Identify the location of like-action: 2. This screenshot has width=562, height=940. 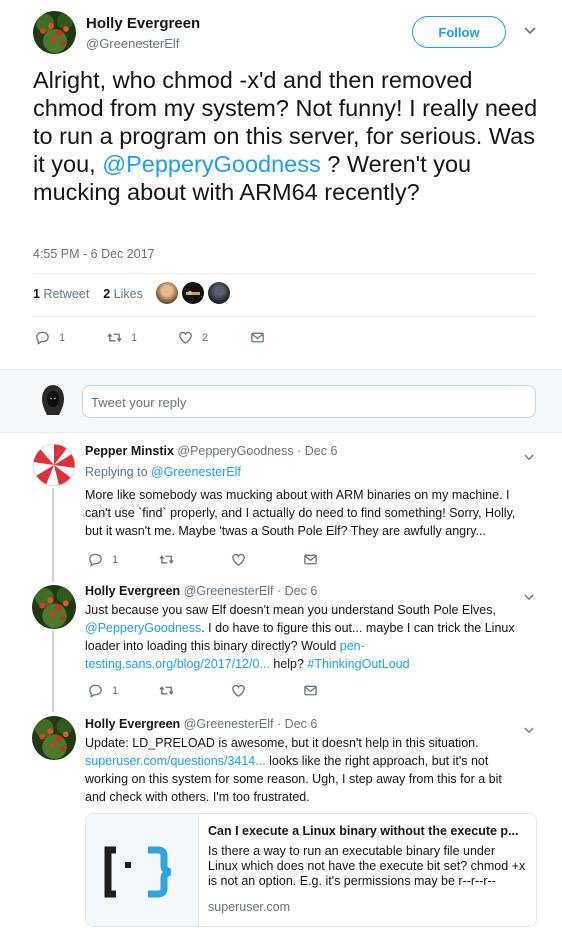
(193, 337).